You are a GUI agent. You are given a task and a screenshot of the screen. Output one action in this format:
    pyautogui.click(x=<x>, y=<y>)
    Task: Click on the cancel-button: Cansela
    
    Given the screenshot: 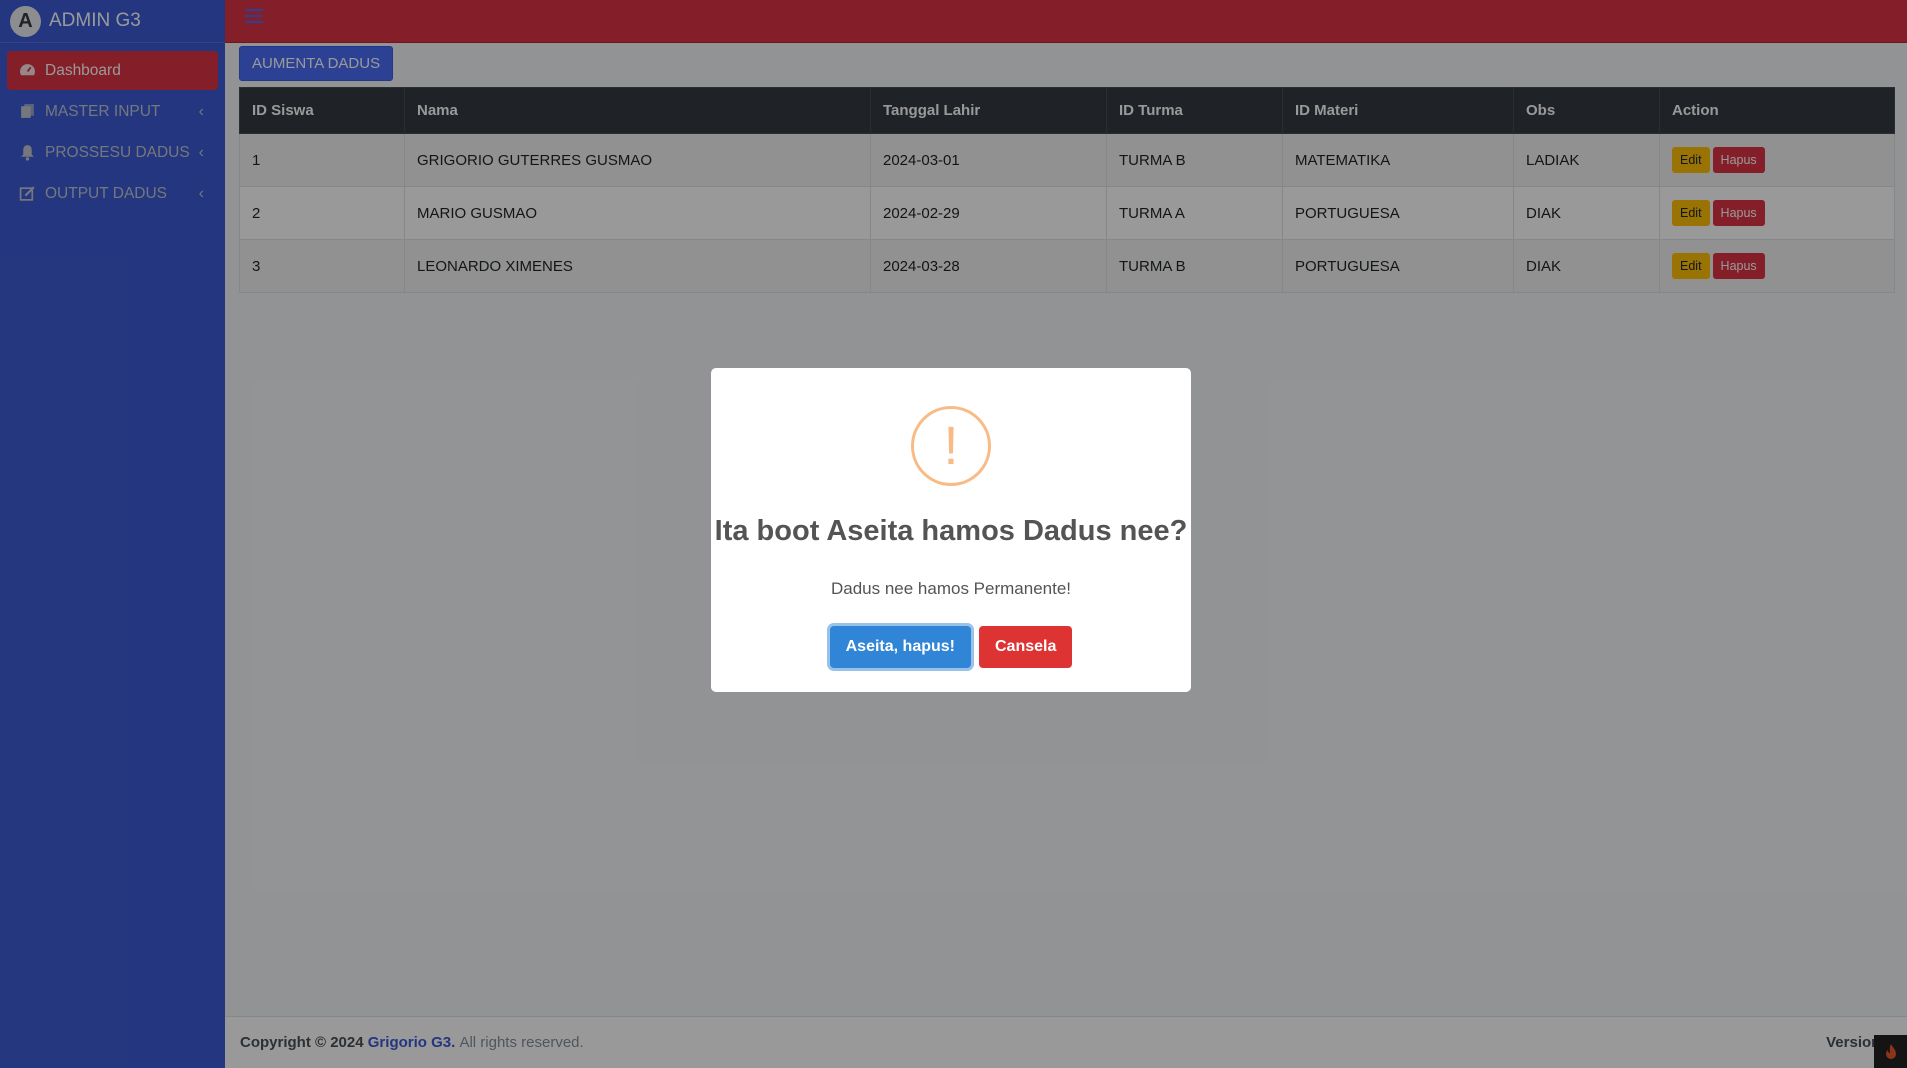 What is the action you would take?
    pyautogui.click(x=1025, y=647)
    